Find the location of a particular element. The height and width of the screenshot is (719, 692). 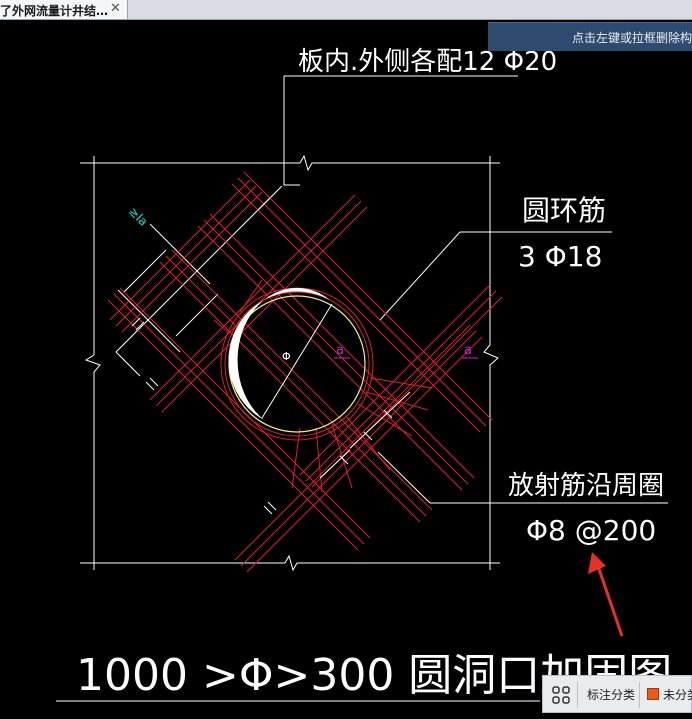

uncategorized-label: 未分类 is located at coordinates (677, 694).